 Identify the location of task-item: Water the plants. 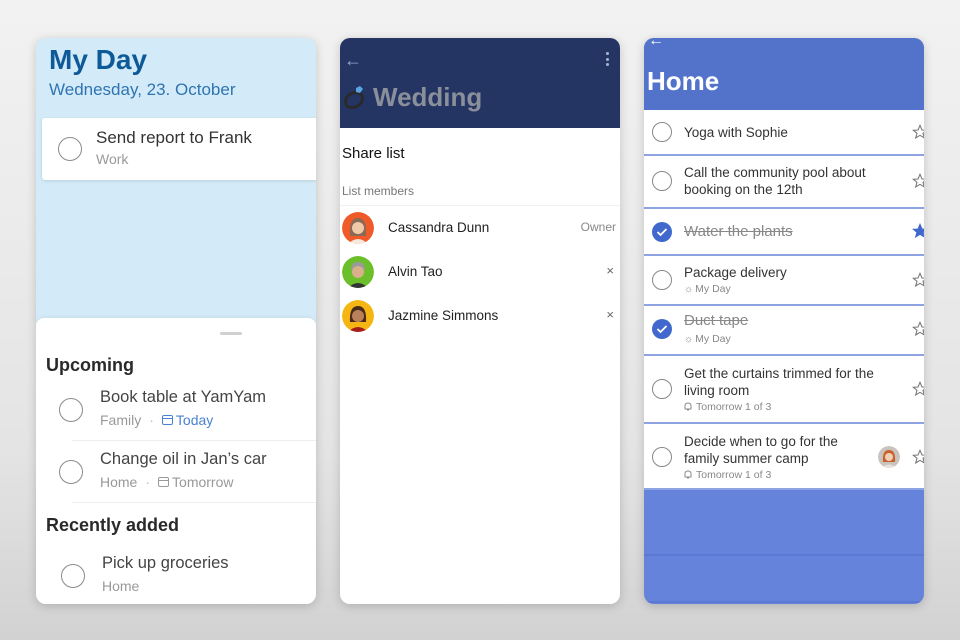
(784, 232).